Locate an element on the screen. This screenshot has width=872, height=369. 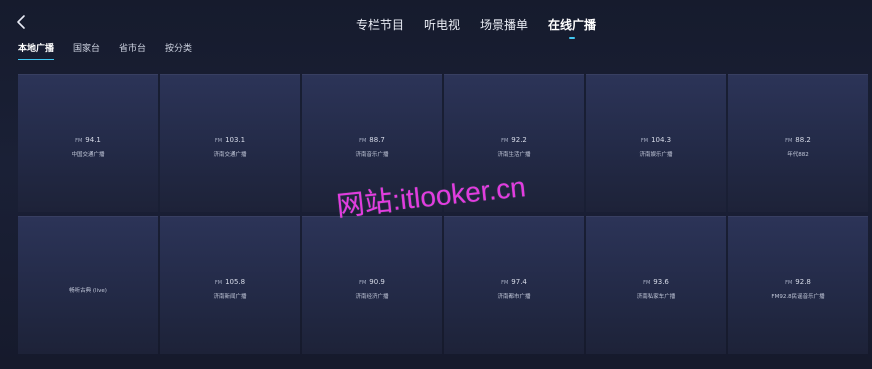
station-name: 济南经济广播 is located at coordinates (372, 297).